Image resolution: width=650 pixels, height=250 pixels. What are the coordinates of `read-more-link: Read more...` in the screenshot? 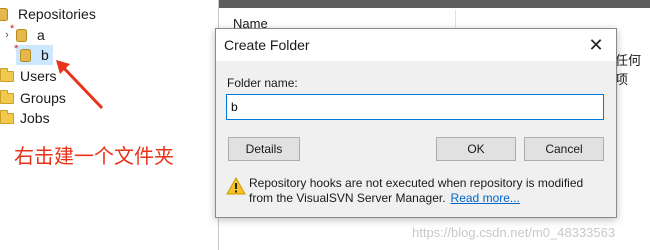 It's located at (485, 198).